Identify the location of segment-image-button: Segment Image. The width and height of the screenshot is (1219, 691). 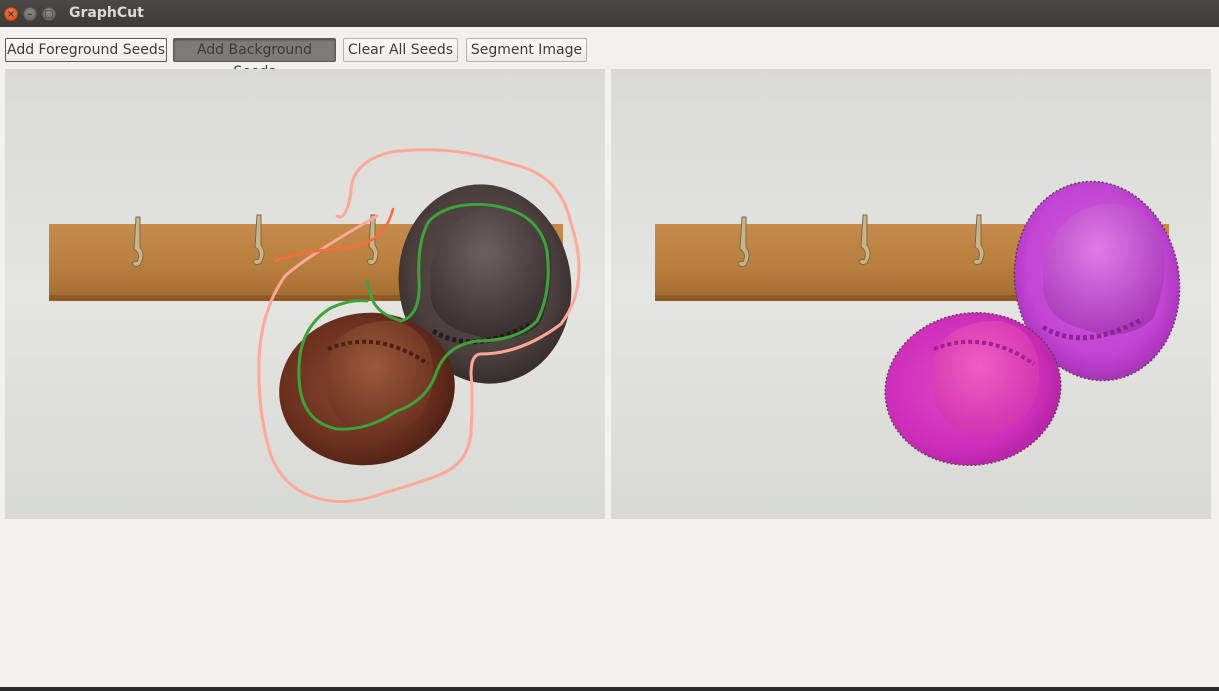
(526, 50).